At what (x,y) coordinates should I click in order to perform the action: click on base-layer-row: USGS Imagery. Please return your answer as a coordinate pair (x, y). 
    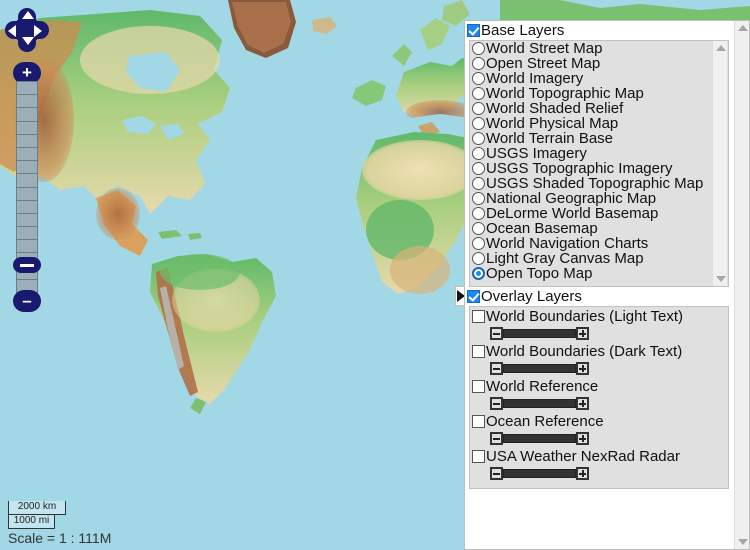
    Looking at the image, I should click on (599, 153).